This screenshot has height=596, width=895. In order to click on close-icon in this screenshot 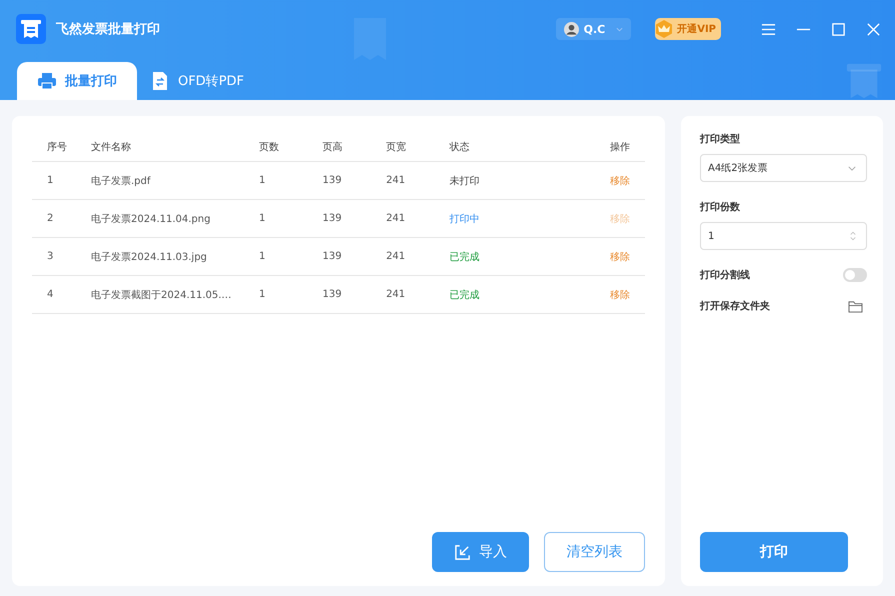, I will do `click(873, 29)`.